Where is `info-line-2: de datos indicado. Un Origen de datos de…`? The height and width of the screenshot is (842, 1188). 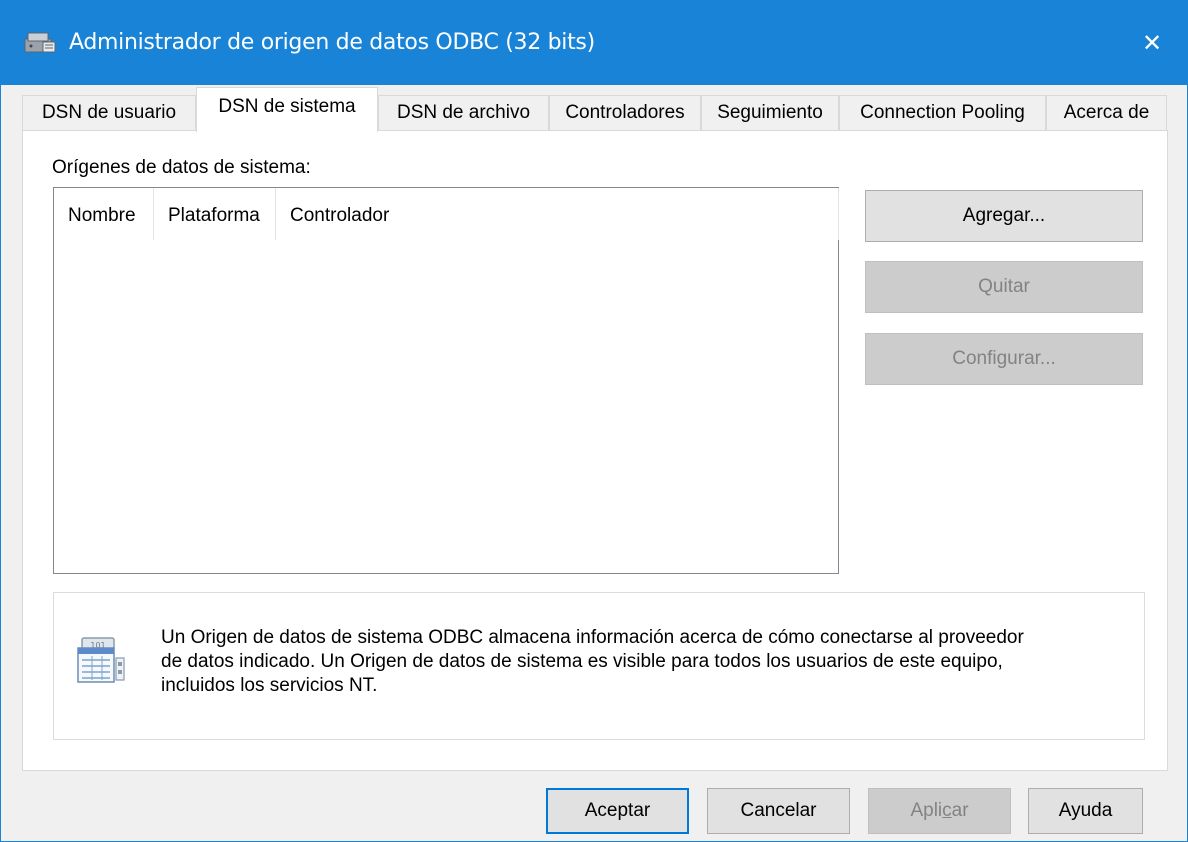
info-line-2: de datos indicado. Un Origen de datos de… is located at coordinates (582, 661).